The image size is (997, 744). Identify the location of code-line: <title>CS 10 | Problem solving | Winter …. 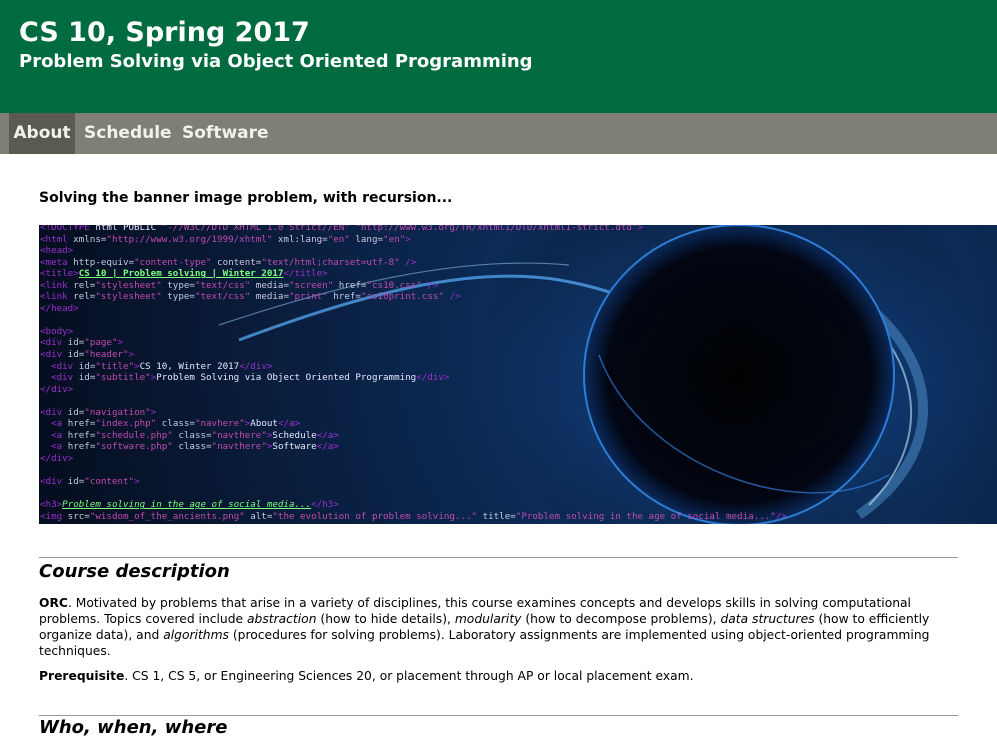
(184, 274).